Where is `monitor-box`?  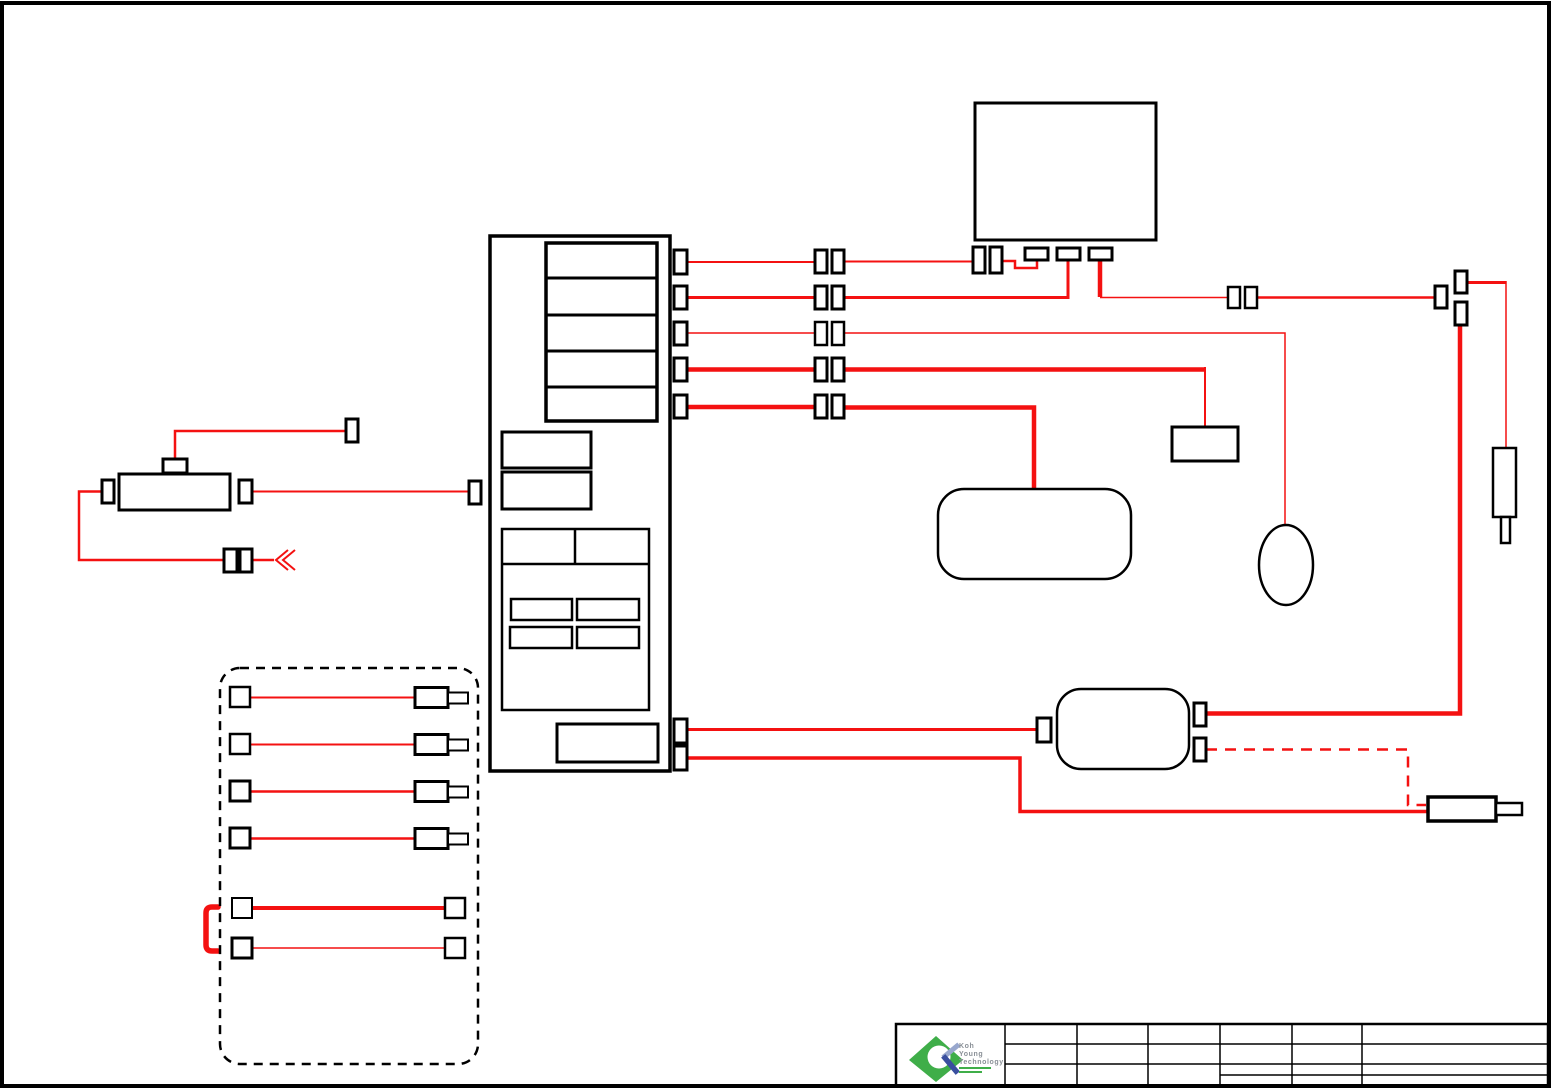 monitor-box is located at coordinates (1065, 171).